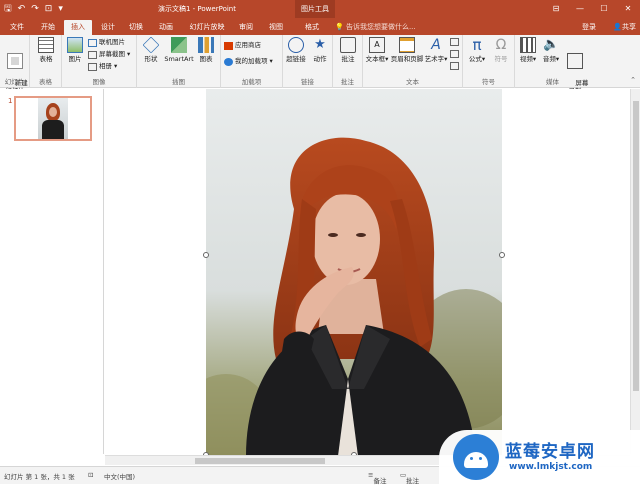 Image resolution: width=640 pixels, height=485 pixels. What do you see at coordinates (528, 45) in the screenshot?
I see `video-icon` at bounding box center [528, 45].